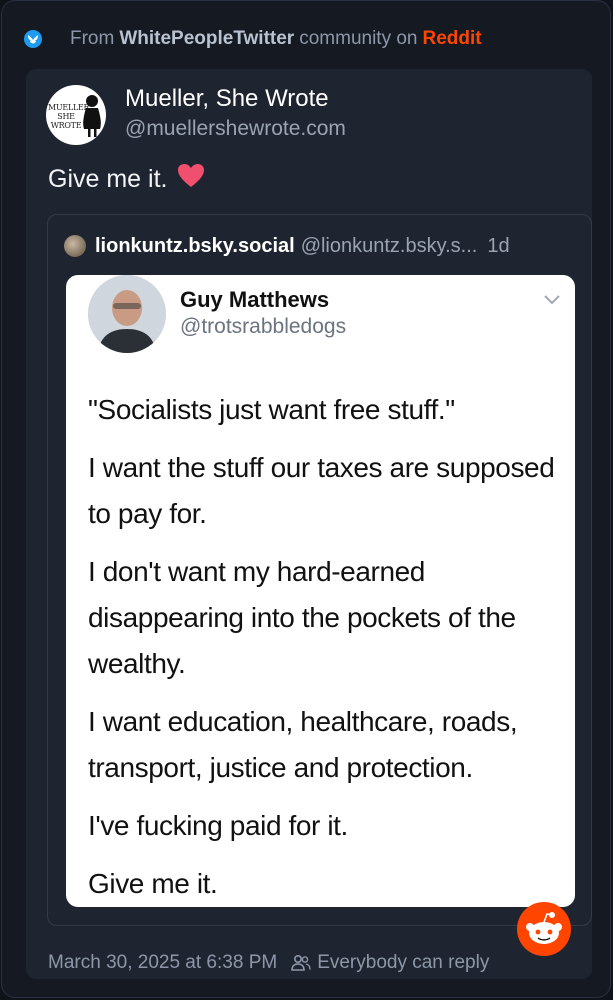  Describe the element at coordinates (255, 299) in the screenshot. I see `tweet-author-name: Guy Matthews` at that location.